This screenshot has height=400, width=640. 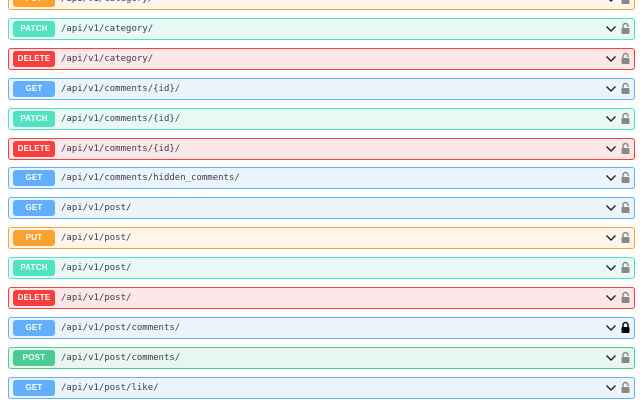 I want to click on operation-row-patch: PATCH/api/v1/category/, so click(x=321, y=28).